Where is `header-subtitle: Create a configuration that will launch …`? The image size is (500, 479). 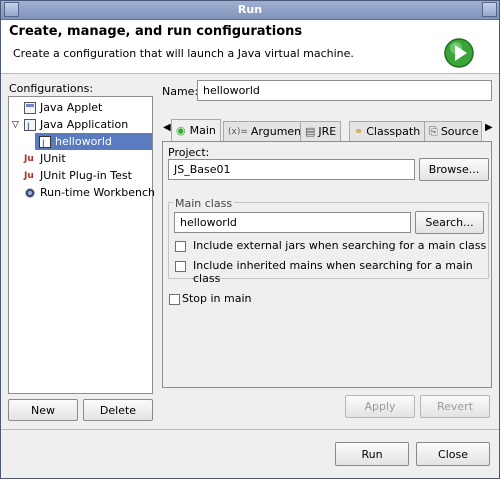 header-subtitle: Create a configuration that will launch … is located at coordinates (183, 53).